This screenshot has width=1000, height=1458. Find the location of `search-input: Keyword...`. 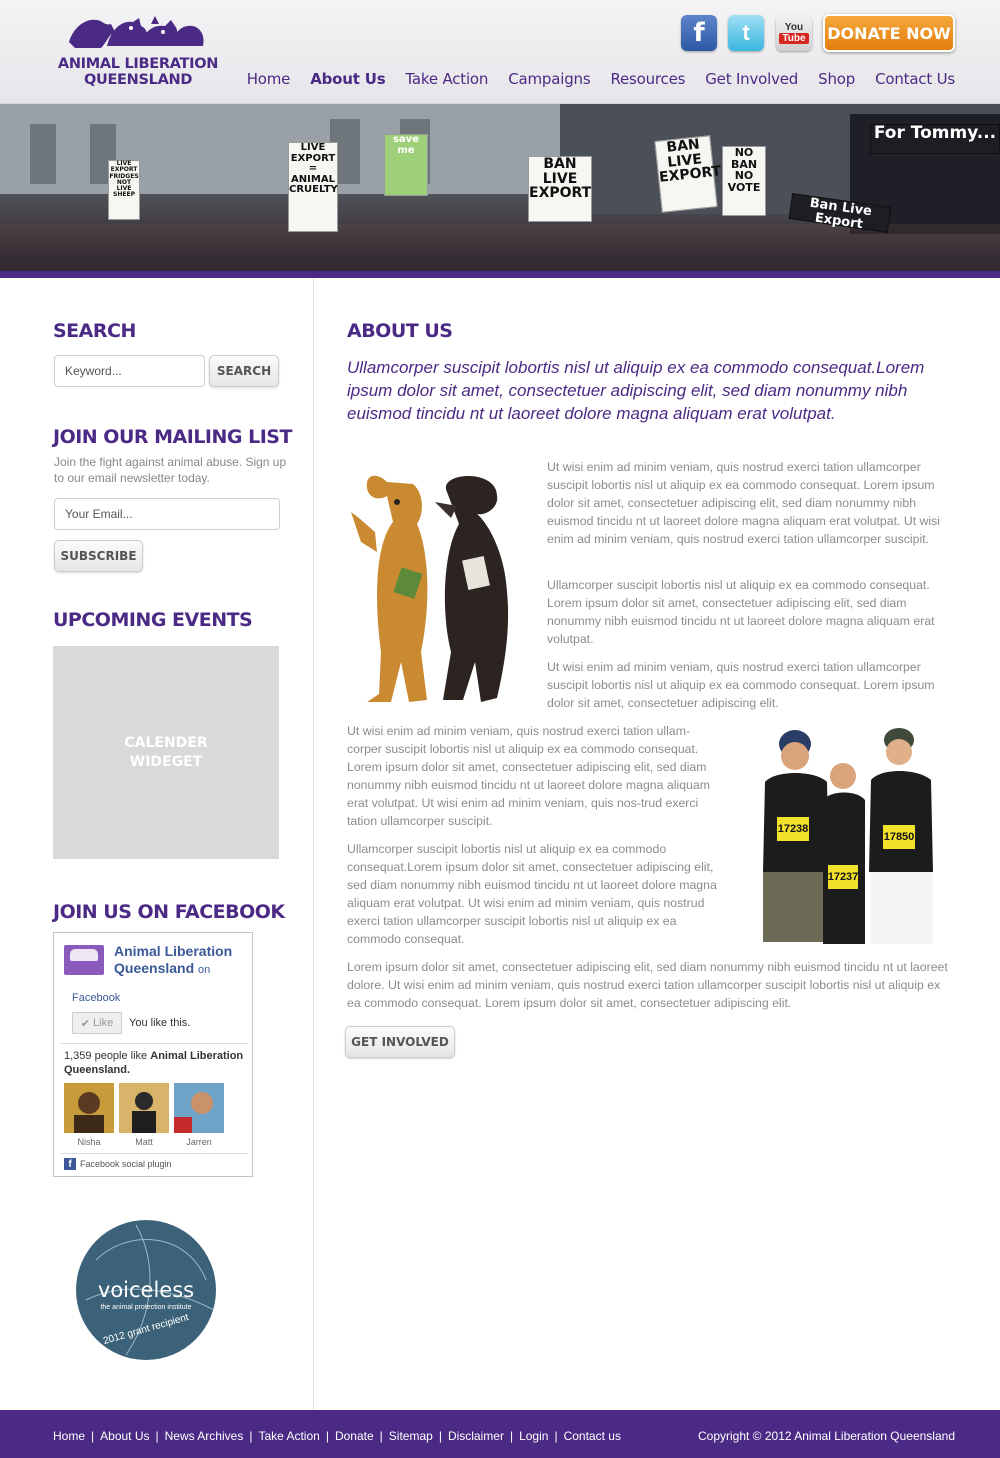

search-input: Keyword... is located at coordinates (129, 371).